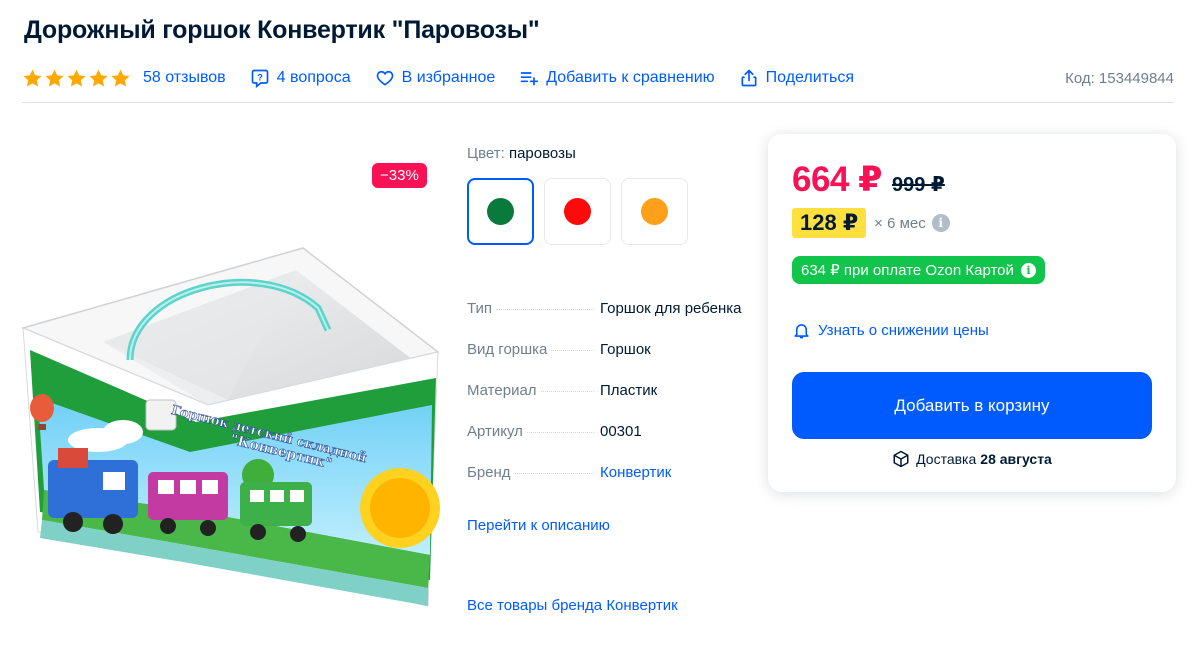 This screenshot has height=666, width=1200. I want to click on color-swatch-orange, so click(654, 211).